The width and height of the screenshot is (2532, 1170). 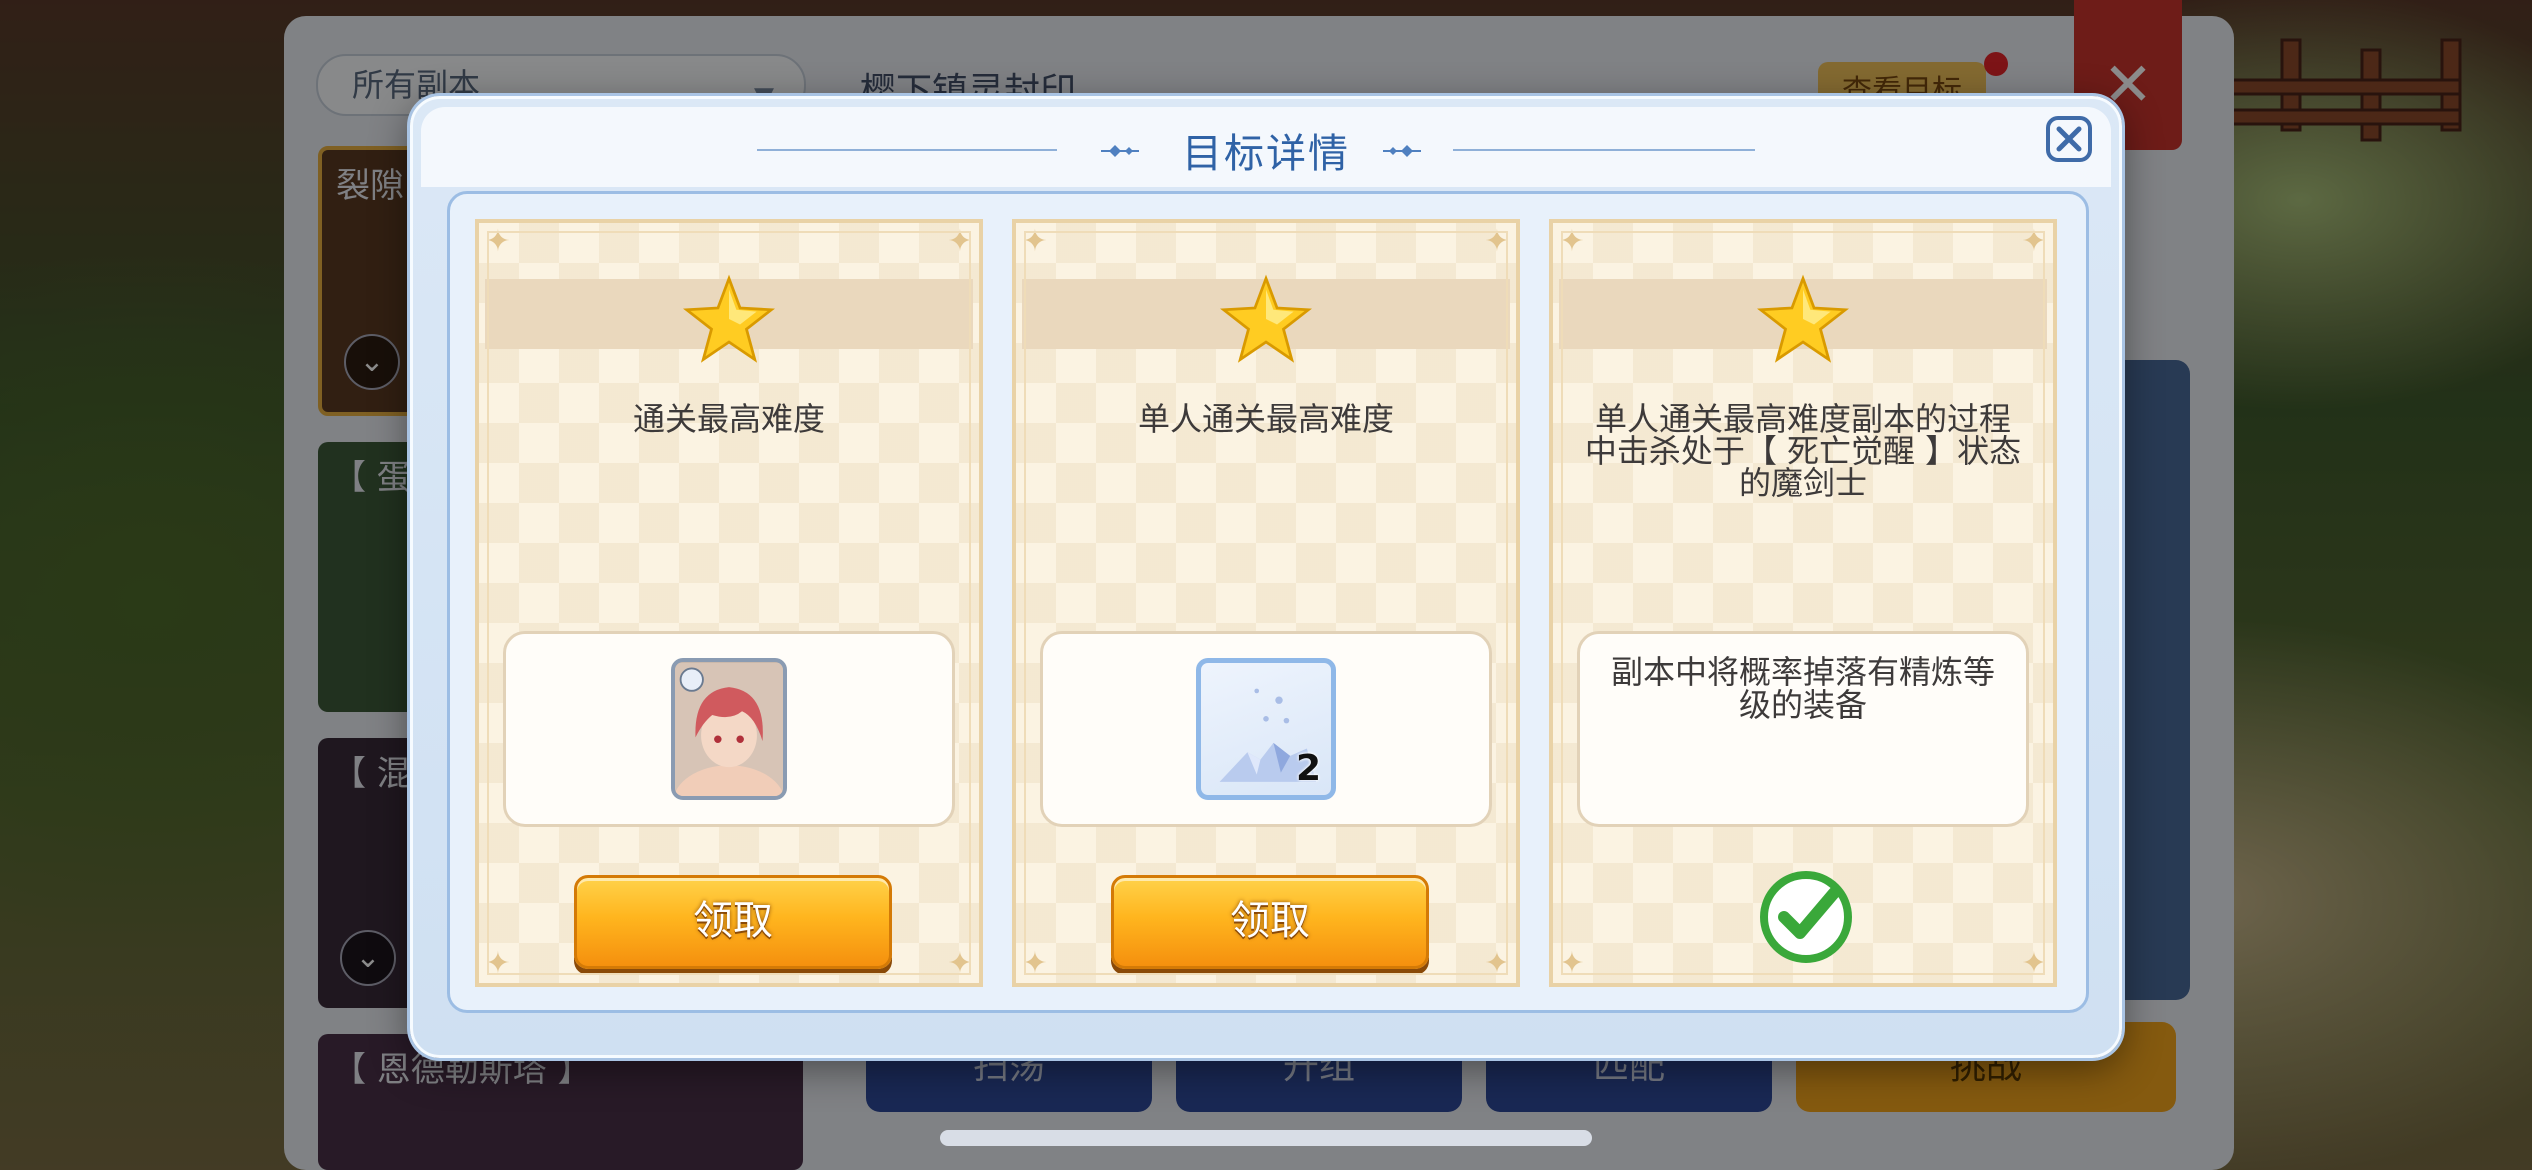 I want to click on reward-box: 2, so click(x=1266, y=729).